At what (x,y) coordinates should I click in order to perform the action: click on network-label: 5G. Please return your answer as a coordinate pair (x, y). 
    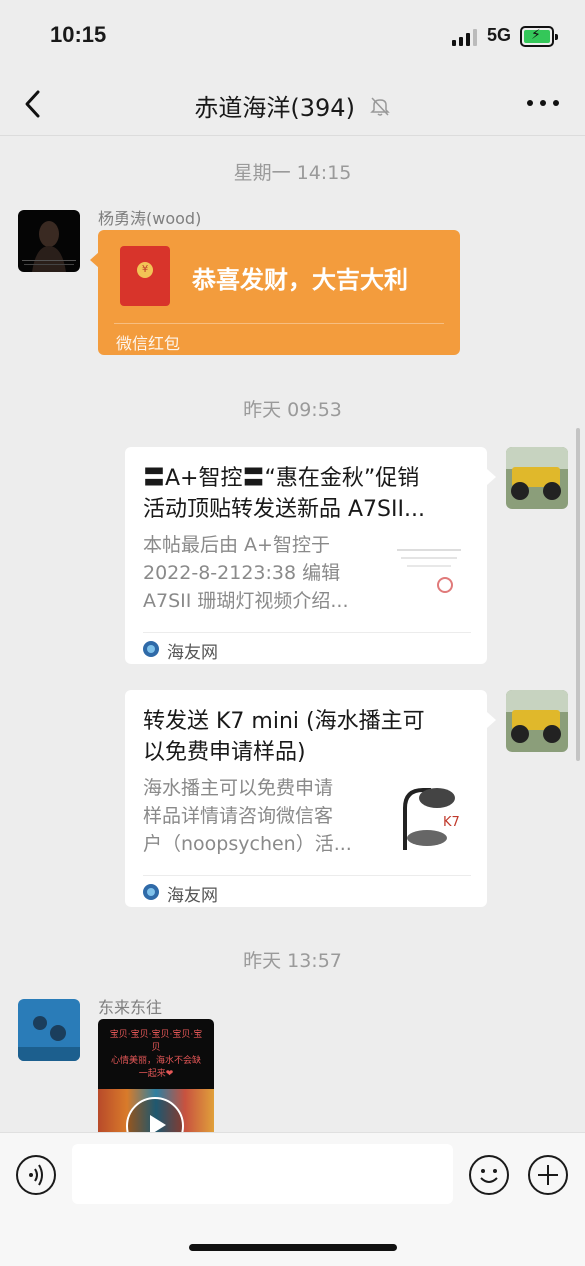
    Looking at the image, I should click on (499, 35).